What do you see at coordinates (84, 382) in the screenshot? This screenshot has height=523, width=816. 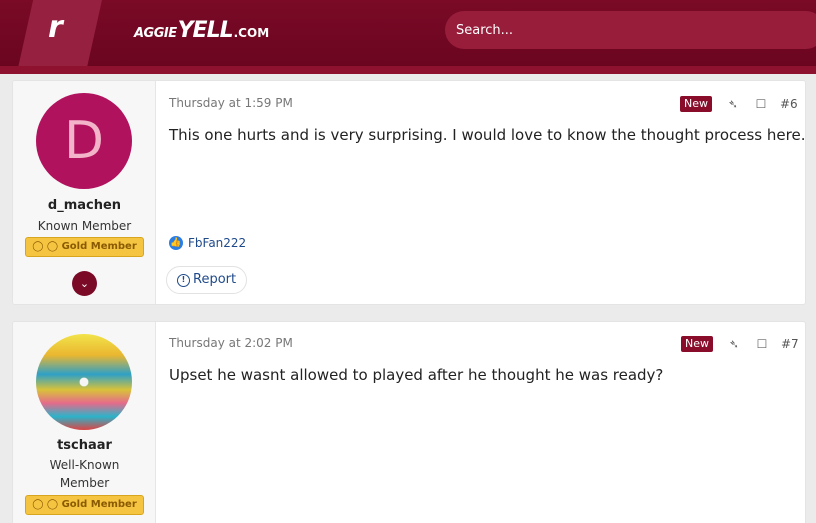 I see `avatar` at bounding box center [84, 382].